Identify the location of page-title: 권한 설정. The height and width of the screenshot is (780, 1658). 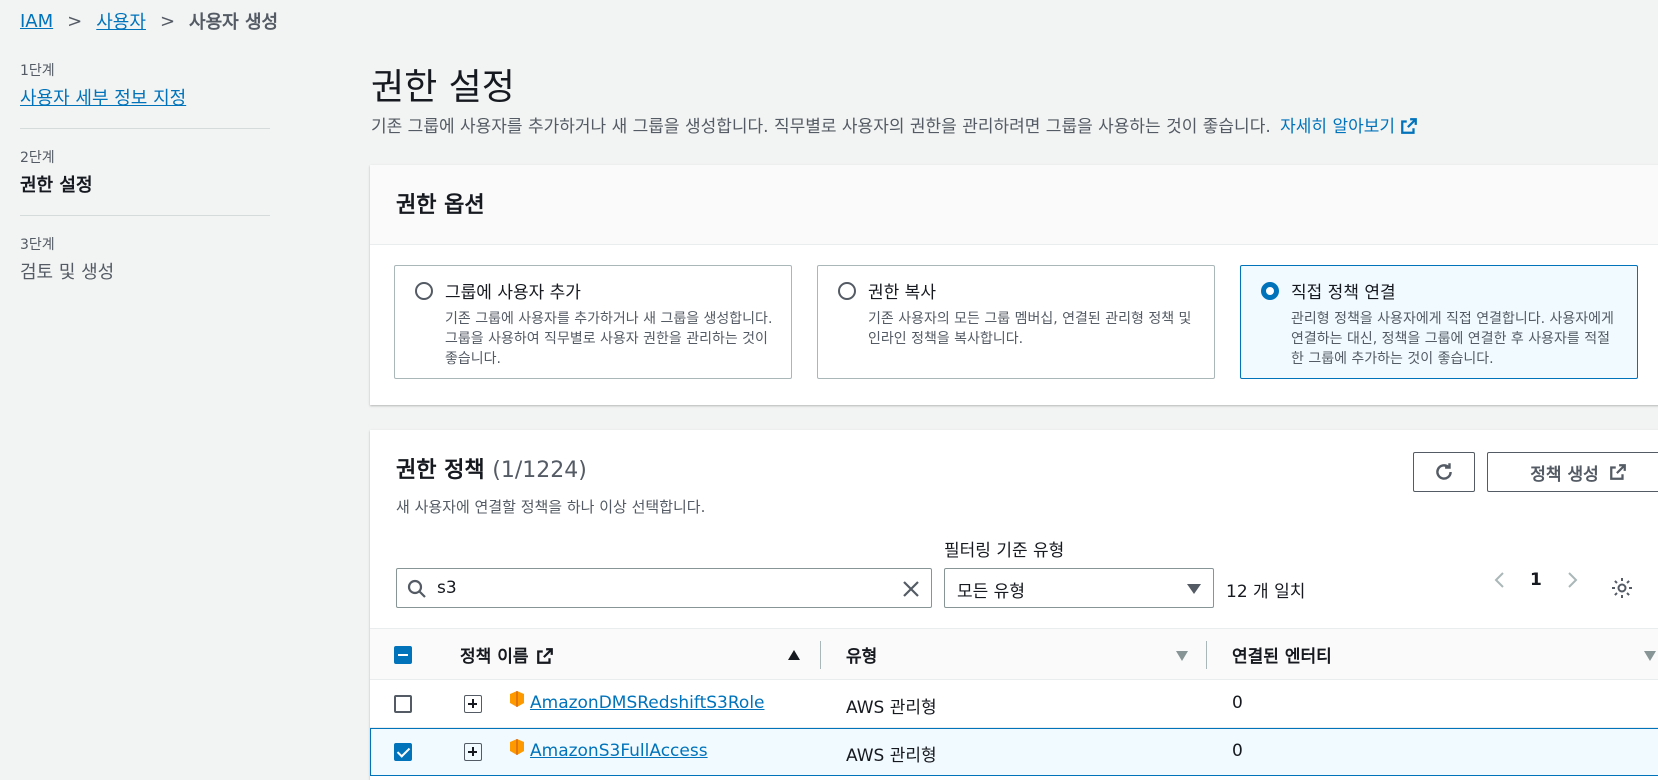
(443, 87).